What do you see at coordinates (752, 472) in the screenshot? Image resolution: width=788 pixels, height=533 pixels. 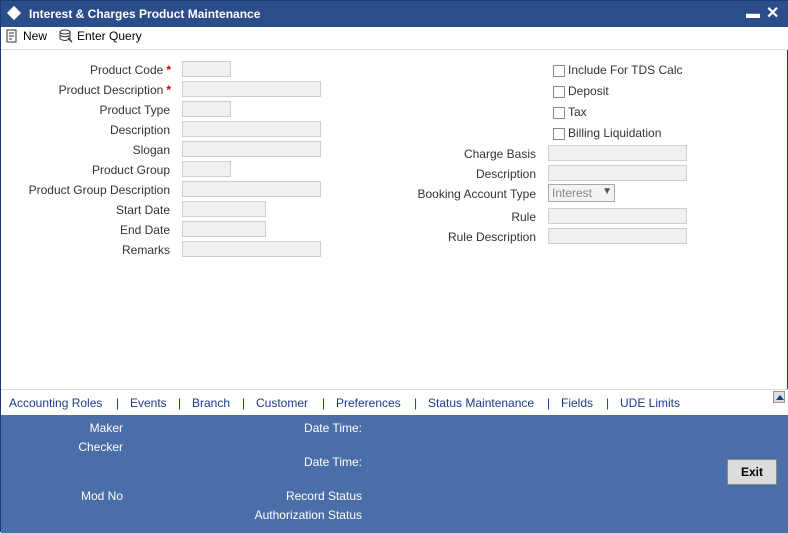 I see `exit-button: Exit` at bounding box center [752, 472].